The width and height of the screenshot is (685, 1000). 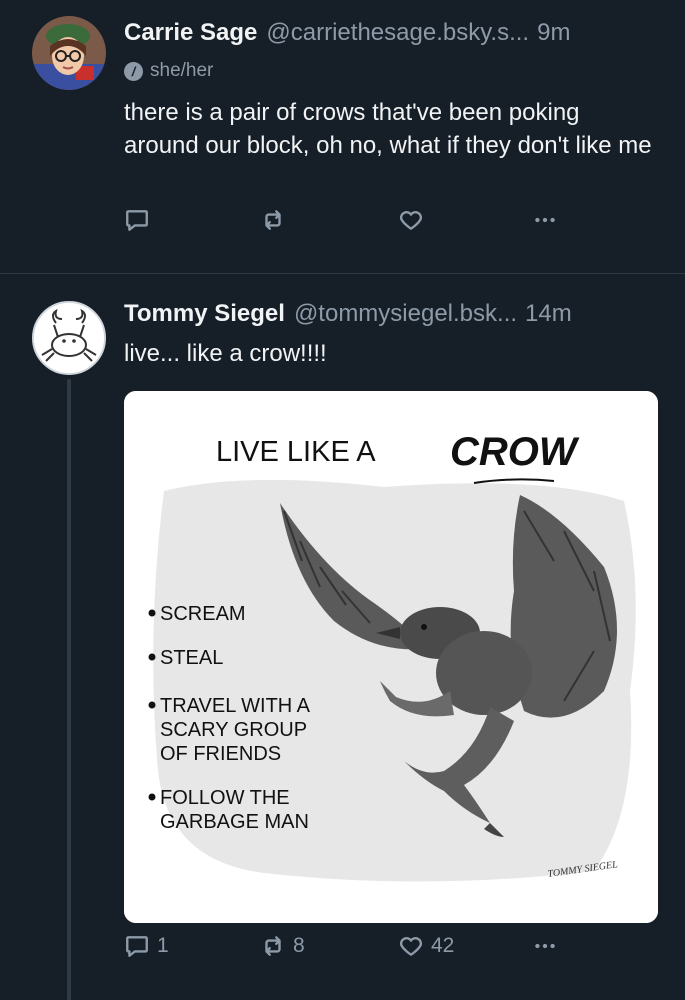 I want to click on comic-item-travel-3: OF FRIENDS, so click(x=220, y=754).